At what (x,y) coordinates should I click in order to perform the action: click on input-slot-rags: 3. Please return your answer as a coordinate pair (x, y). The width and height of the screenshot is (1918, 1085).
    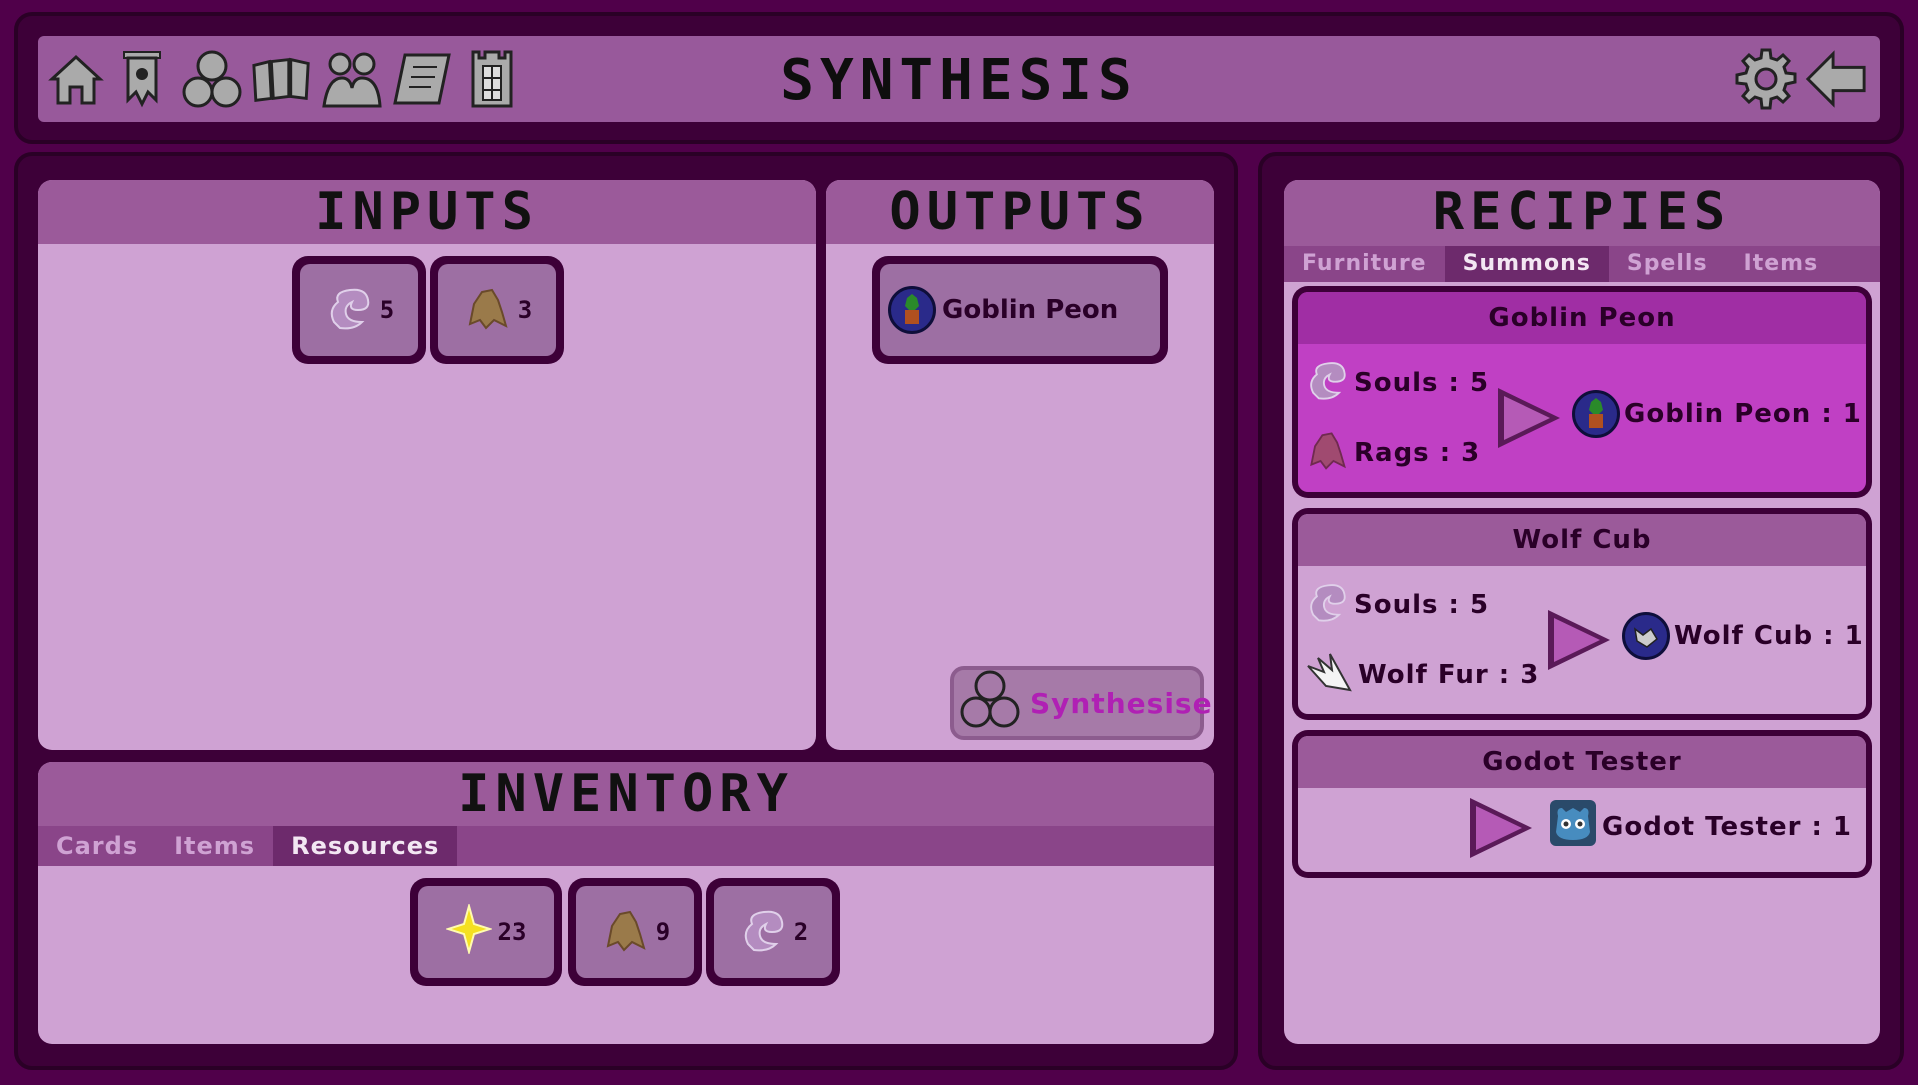
    Looking at the image, I should click on (497, 310).